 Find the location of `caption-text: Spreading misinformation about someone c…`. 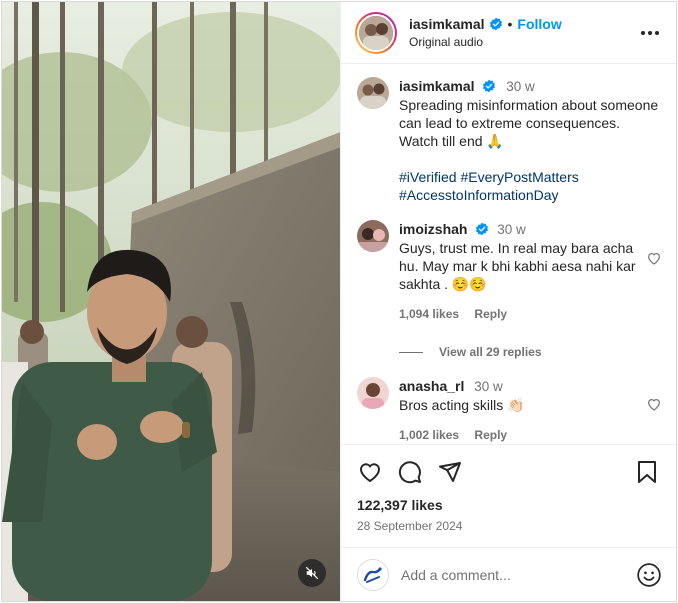

caption-text: Spreading misinformation about someone c… is located at coordinates (529, 123).